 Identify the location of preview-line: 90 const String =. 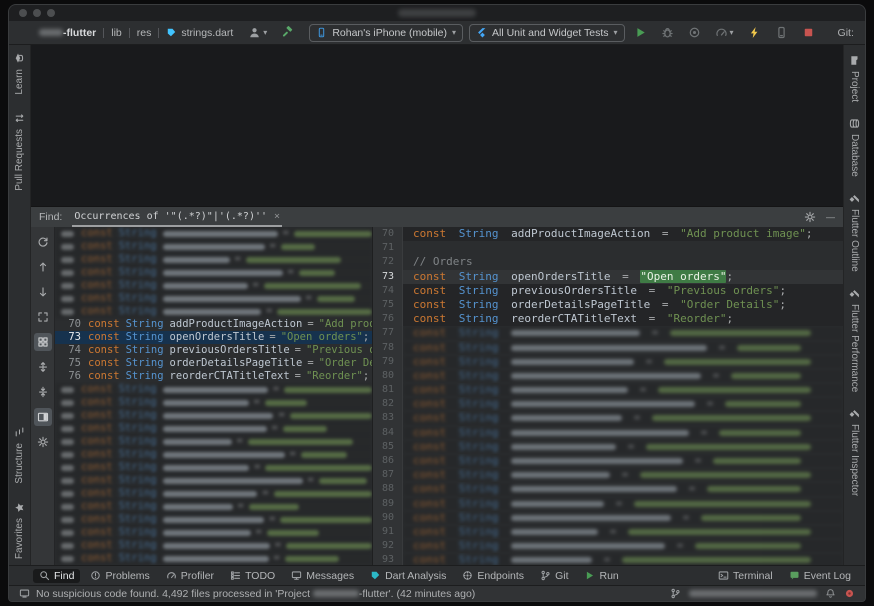
(608, 517).